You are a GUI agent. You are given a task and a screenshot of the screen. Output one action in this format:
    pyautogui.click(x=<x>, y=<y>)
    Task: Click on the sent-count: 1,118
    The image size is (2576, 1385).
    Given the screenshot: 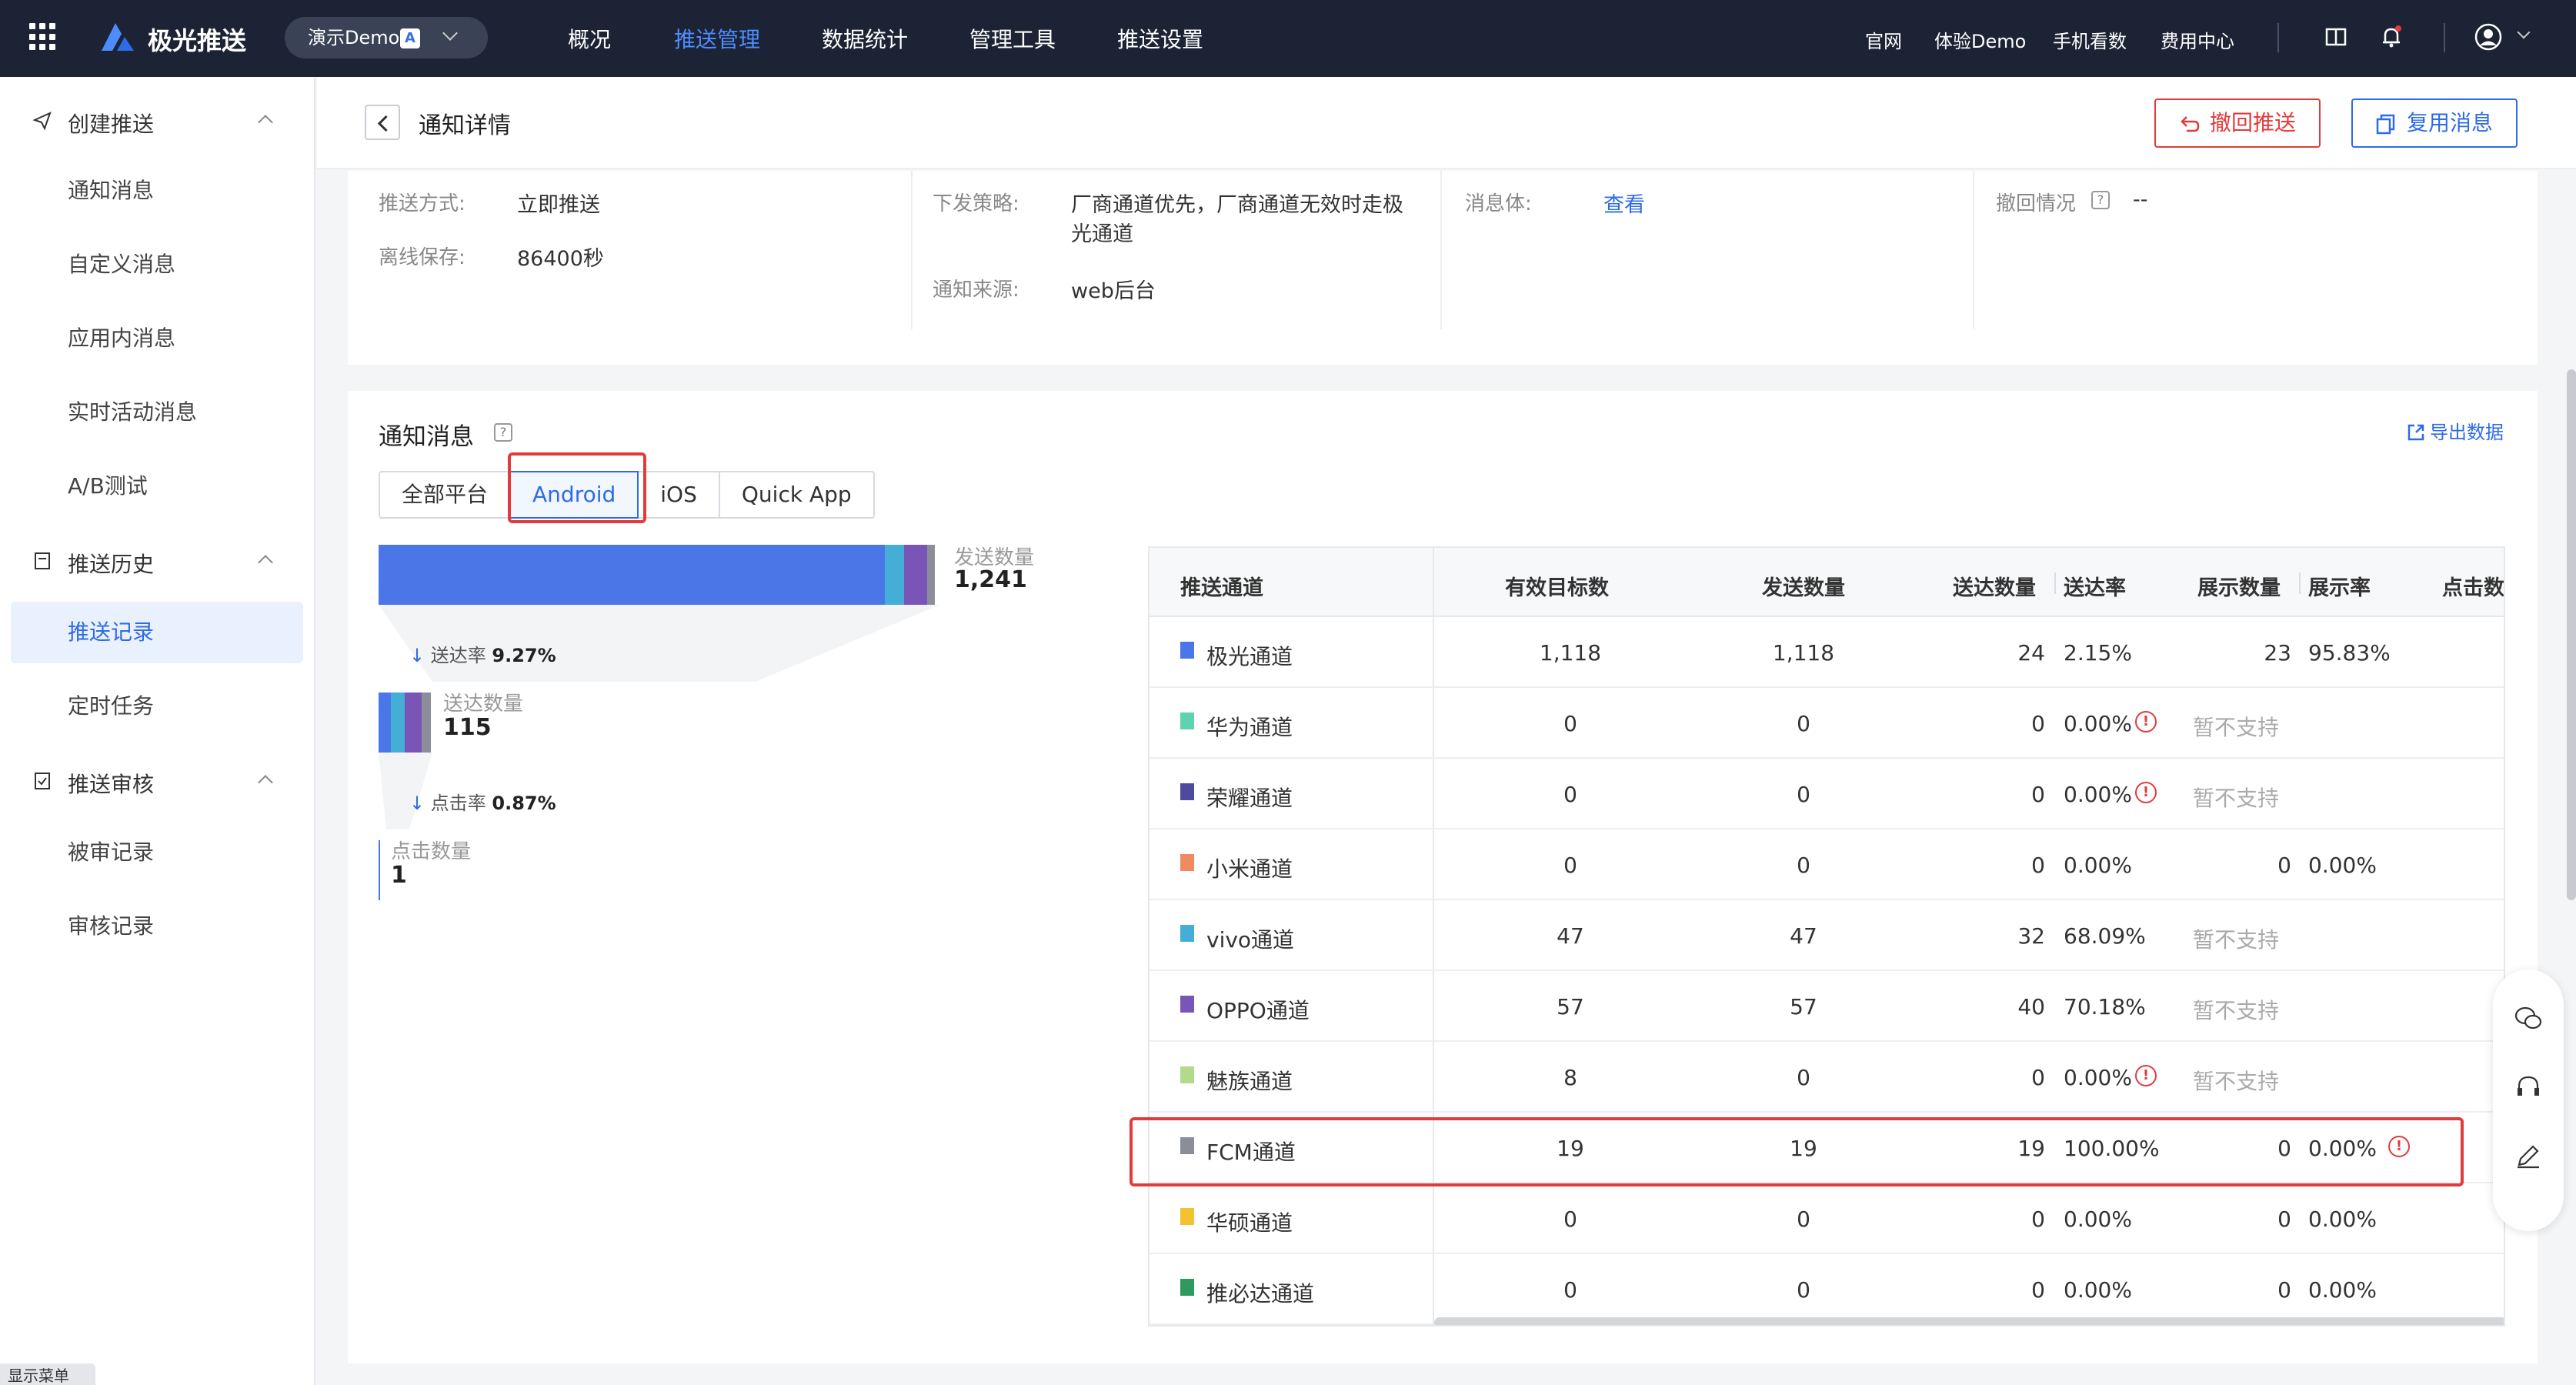 What is the action you would take?
    pyautogui.click(x=1804, y=653)
    